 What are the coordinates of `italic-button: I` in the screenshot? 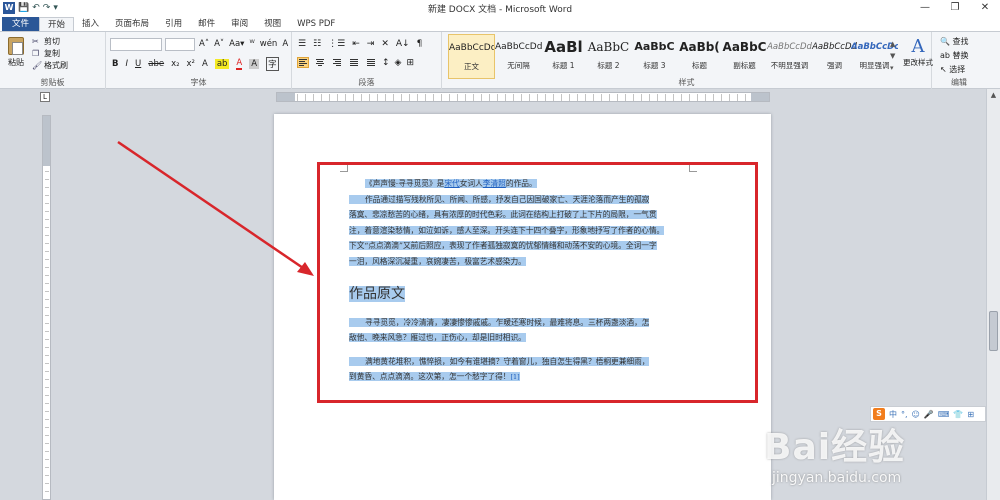 It's located at (126, 64).